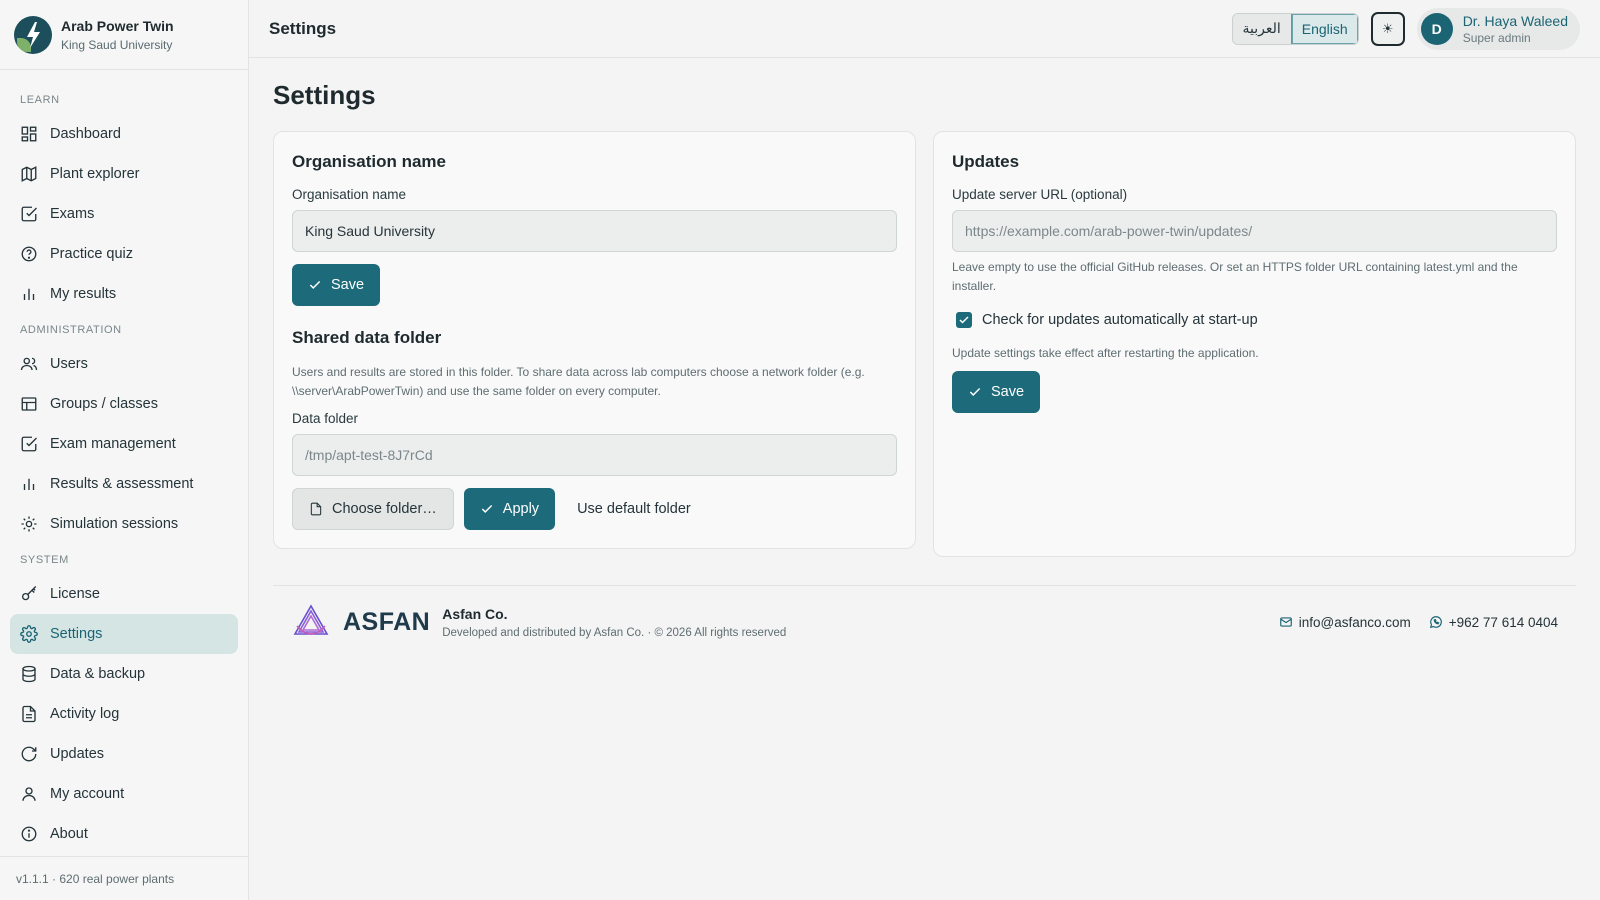 The width and height of the screenshot is (1600, 900). I want to click on save-organisation-label: Save, so click(348, 285).